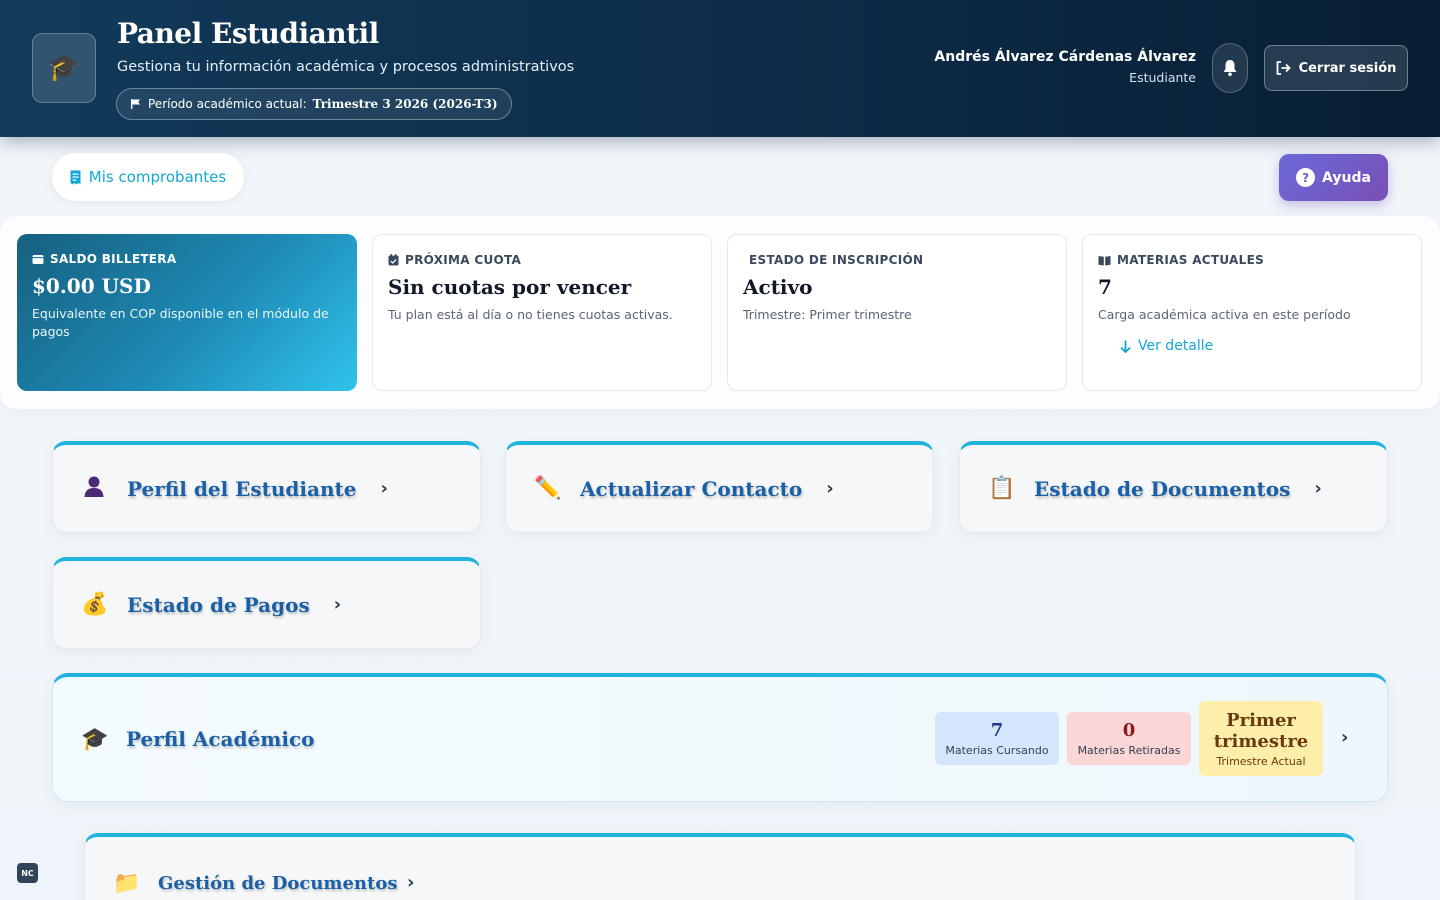  I want to click on help-button: ? Ayuda, so click(1333, 177).